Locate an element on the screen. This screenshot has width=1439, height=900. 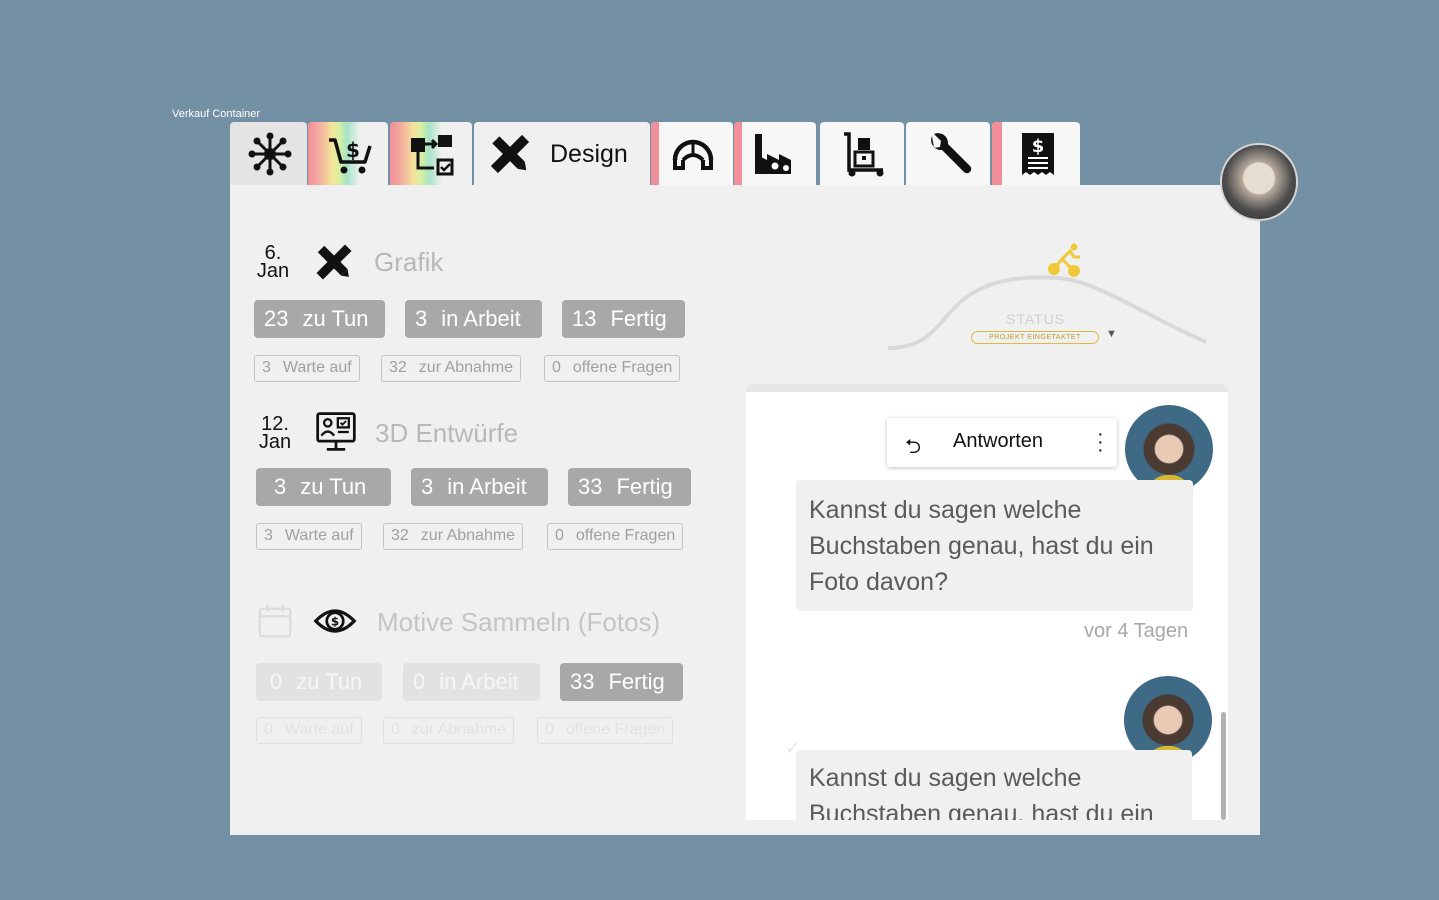
calendar-icon is located at coordinates (275, 621).